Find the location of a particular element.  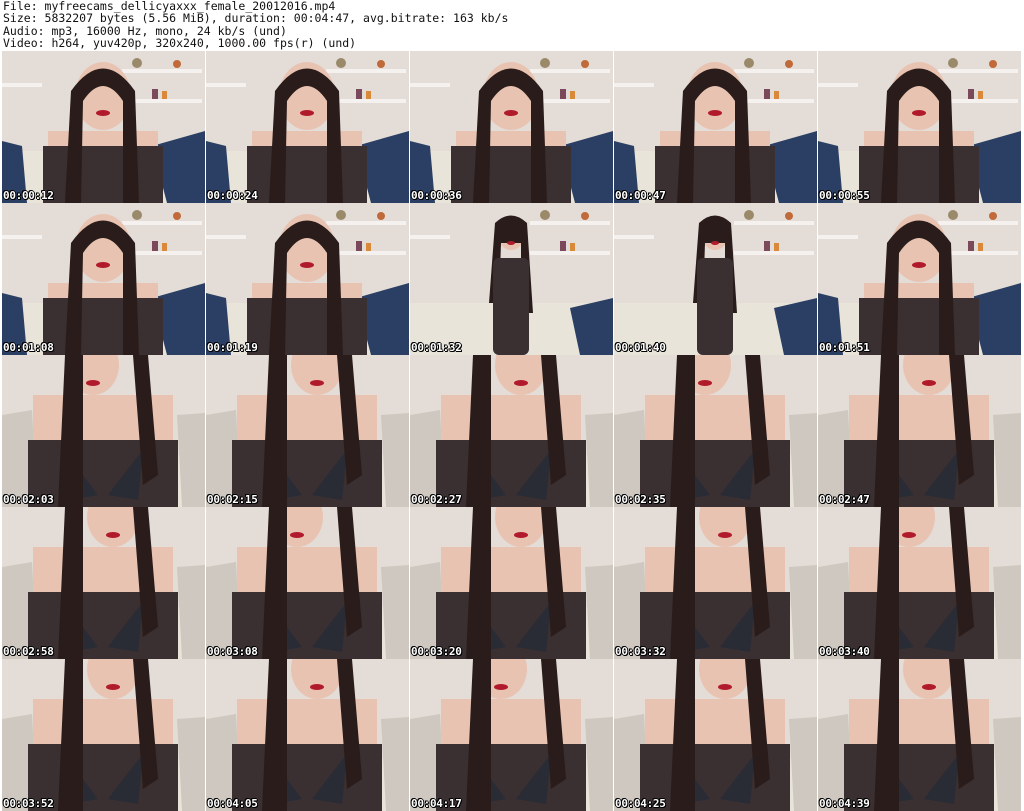

thumbnail-frame: 00:04:39 is located at coordinates (919, 735).